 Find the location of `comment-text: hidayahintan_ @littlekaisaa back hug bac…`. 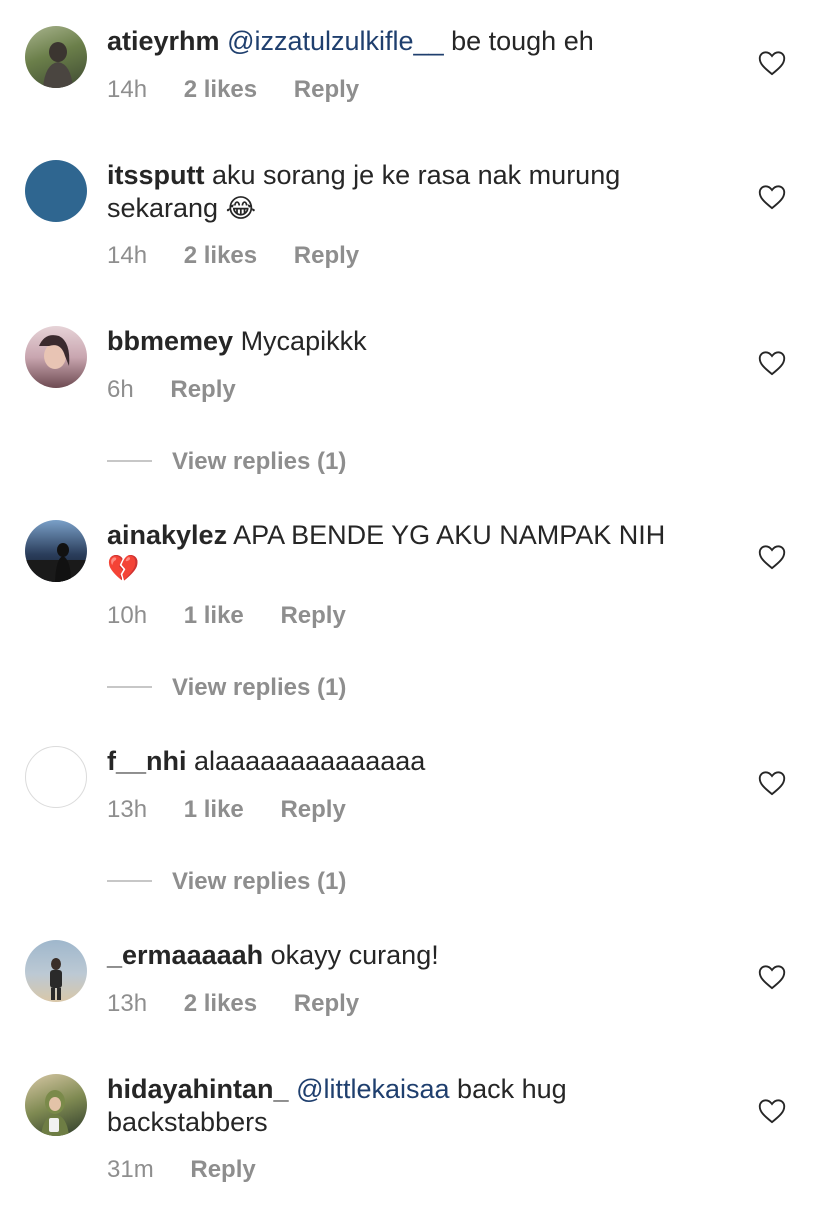

comment-text: hidayahintan_ @littlekaisaa back hug bac… is located at coordinates (407, 1106).